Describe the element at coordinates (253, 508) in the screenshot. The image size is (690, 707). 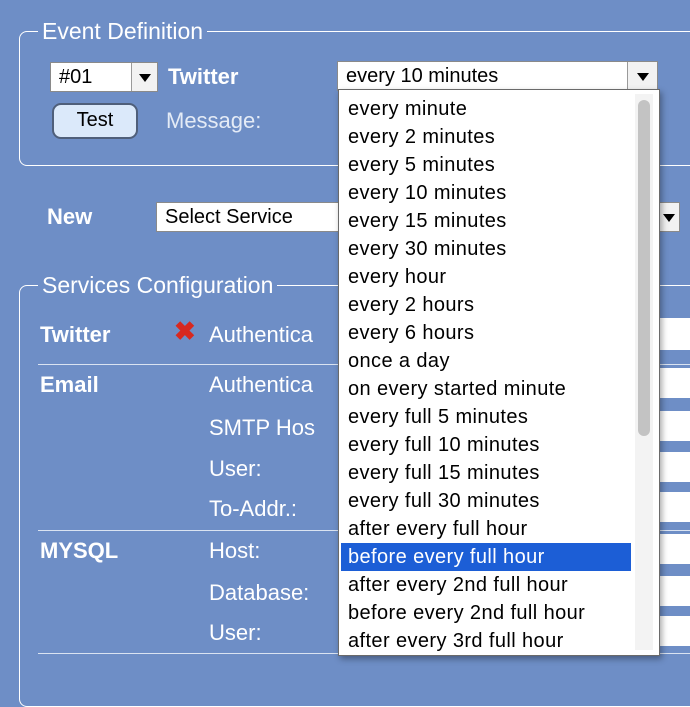
I see `email-to-addr-label: To-Addr.:` at that location.